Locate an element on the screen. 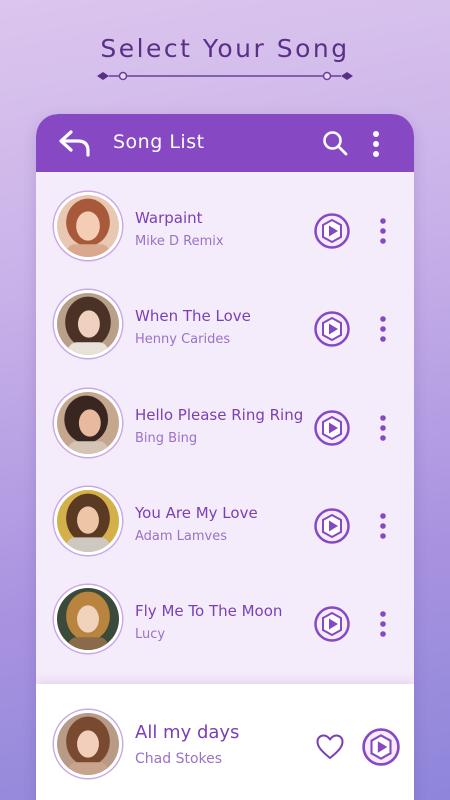 Image resolution: width=450 pixels, height=800 pixels. search-icon is located at coordinates (335, 143).